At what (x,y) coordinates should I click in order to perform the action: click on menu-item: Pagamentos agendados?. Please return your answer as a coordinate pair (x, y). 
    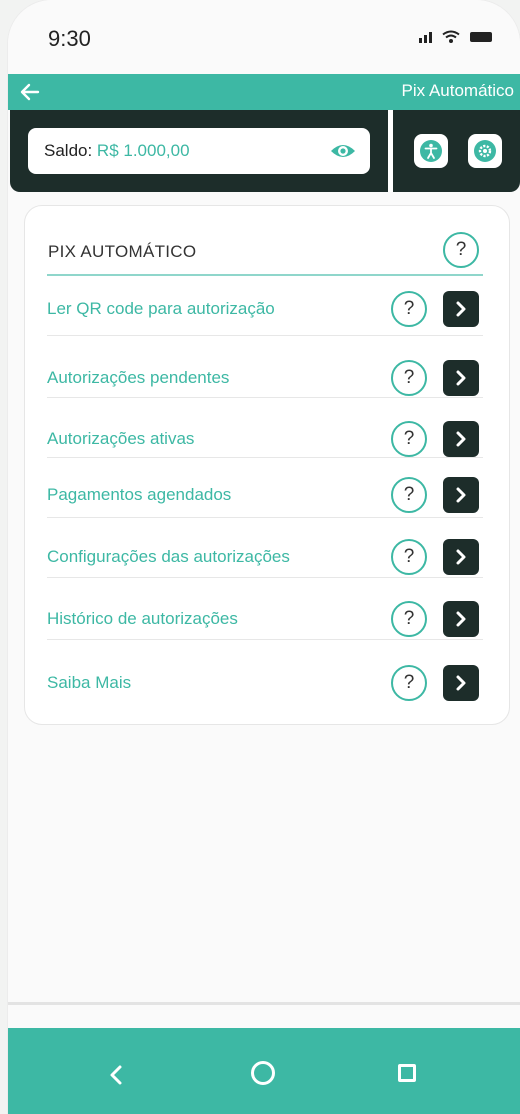
    Looking at the image, I should click on (265, 489).